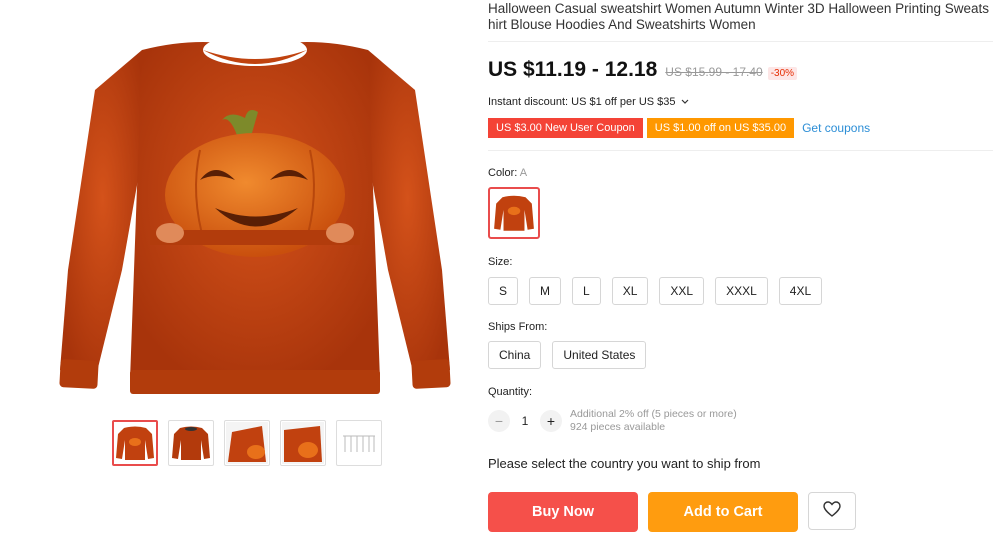 This screenshot has height=560, width=1000. Describe the element at coordinates (525, 421) in the screenshot. I see `quantity-value: 1` at that location.